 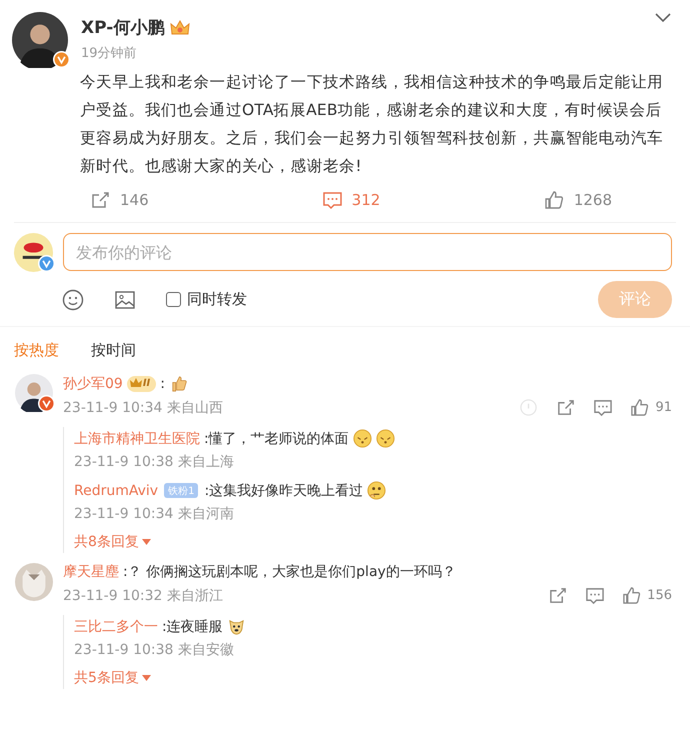 What do you see at coordinates (125, 299) in the screenshot?
I see `image-icon` at bounding box center [125, 299].